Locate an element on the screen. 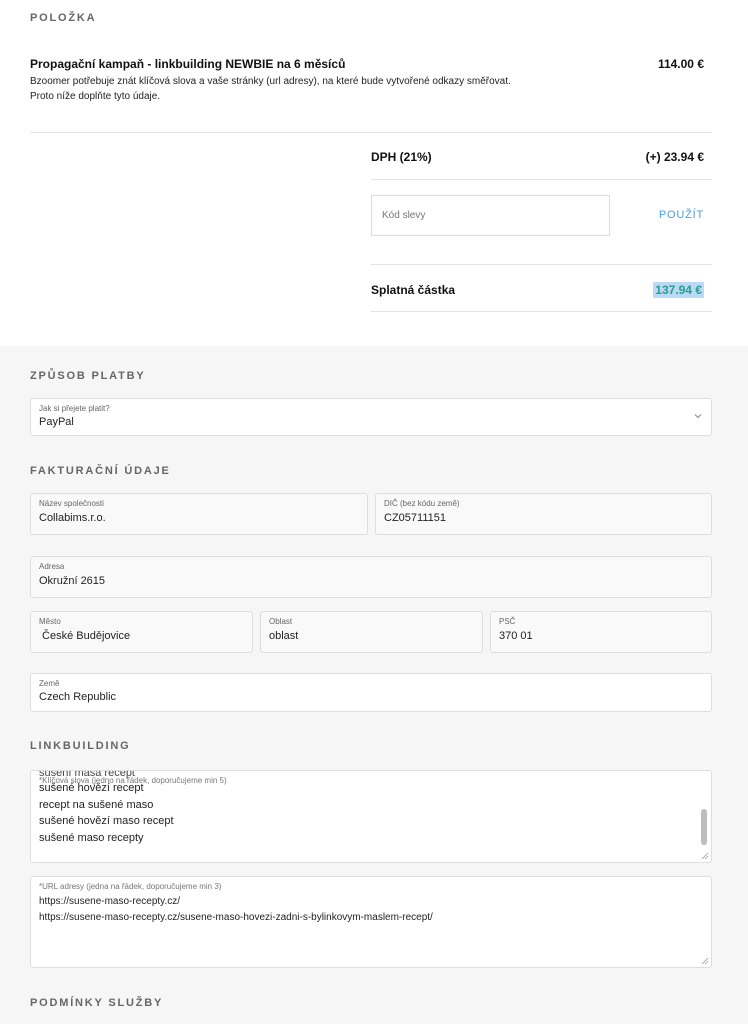 This screenshot has width=748, height=1024. coupon-input is located at coordinates (490, 215).